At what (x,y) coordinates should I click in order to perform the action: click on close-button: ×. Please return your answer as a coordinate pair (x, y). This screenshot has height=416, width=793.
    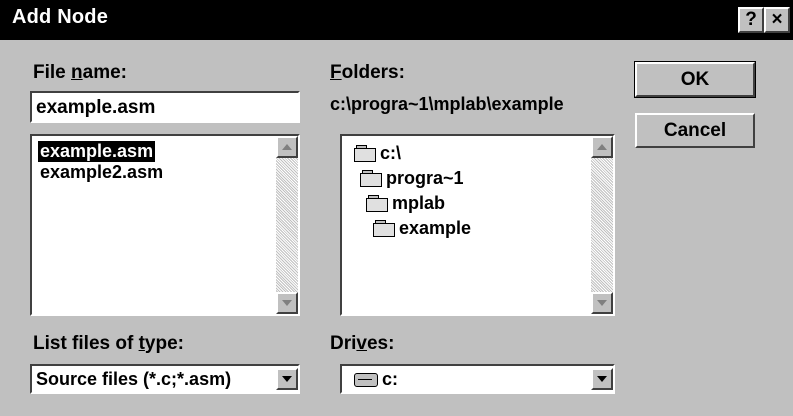
    Looking at the image, I should click on (777, 20).